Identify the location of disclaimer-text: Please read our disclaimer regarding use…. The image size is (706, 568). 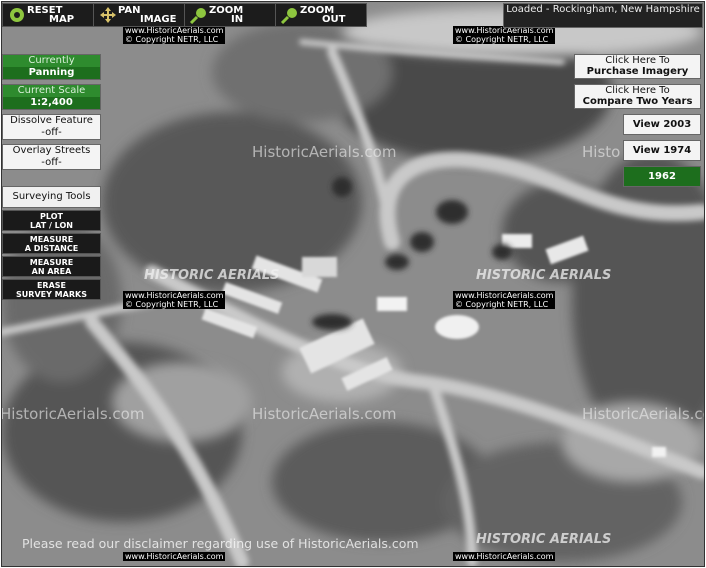
(220, 543).